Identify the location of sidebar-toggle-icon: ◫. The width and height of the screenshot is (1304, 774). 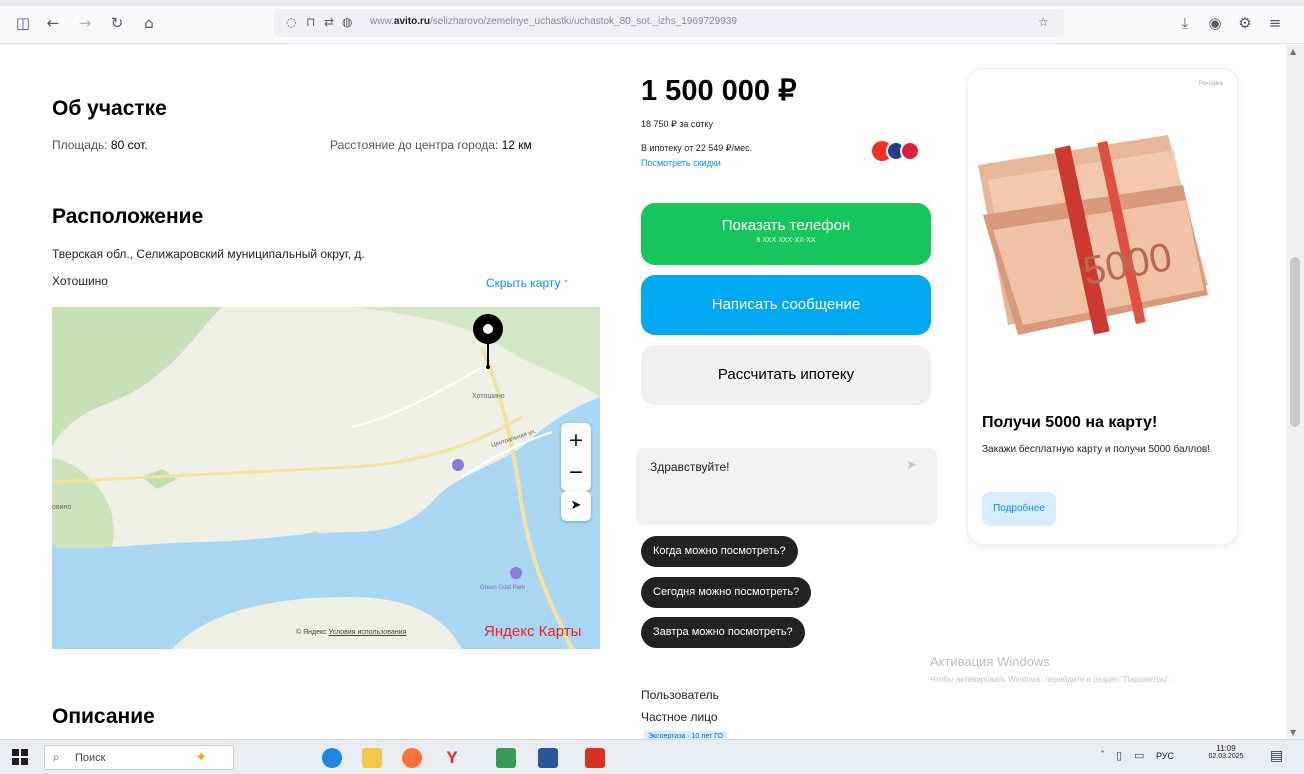
(23, 23).